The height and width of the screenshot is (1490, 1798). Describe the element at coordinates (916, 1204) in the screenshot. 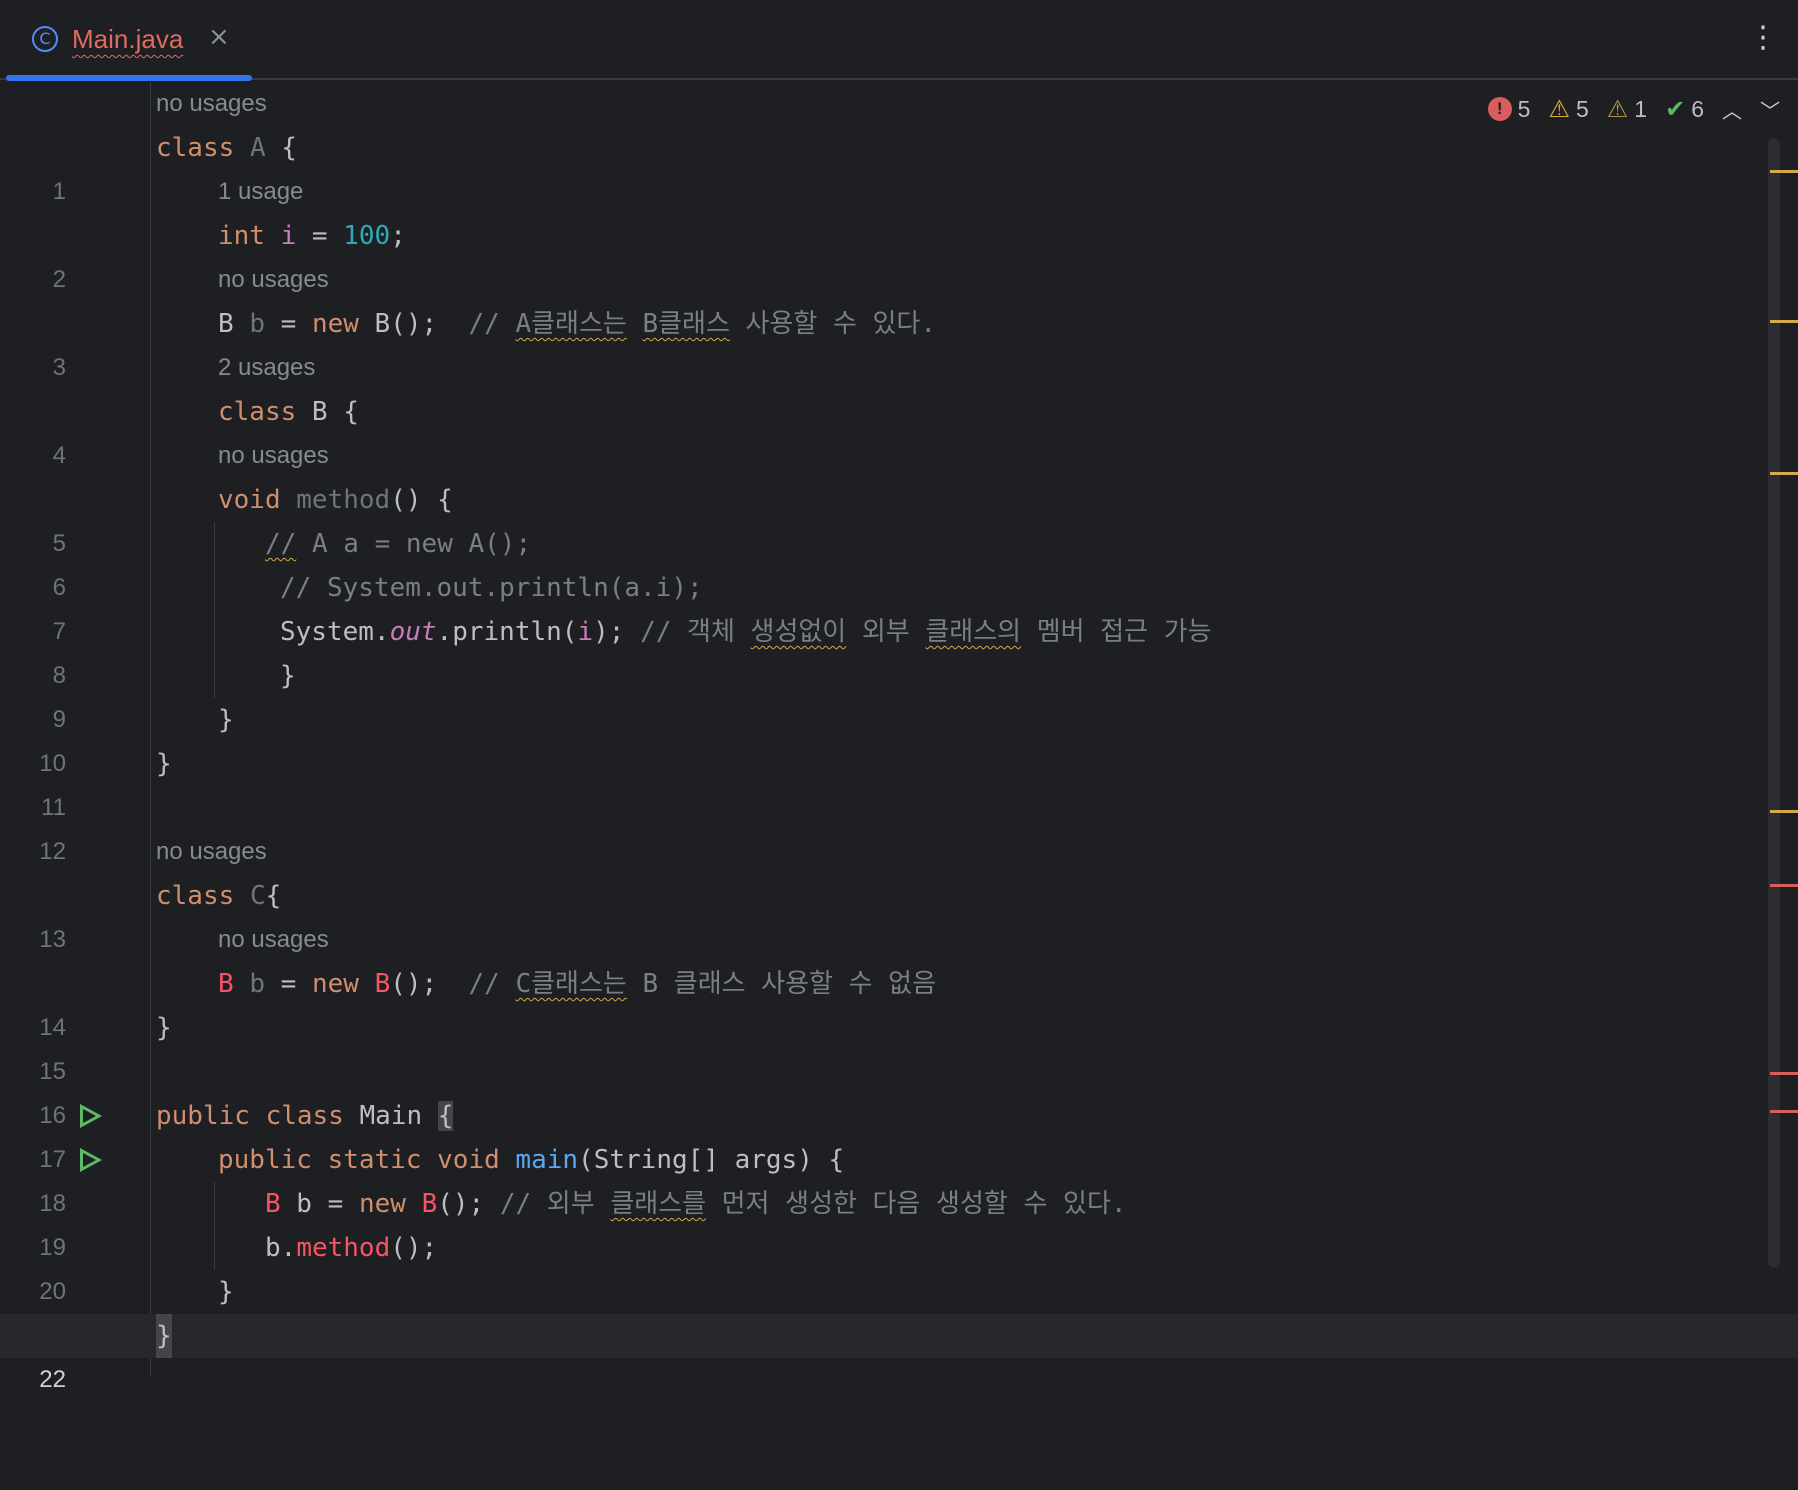

I see `comment-text: 먼저 생성한 다음 생성할 수 있다.` at that location.